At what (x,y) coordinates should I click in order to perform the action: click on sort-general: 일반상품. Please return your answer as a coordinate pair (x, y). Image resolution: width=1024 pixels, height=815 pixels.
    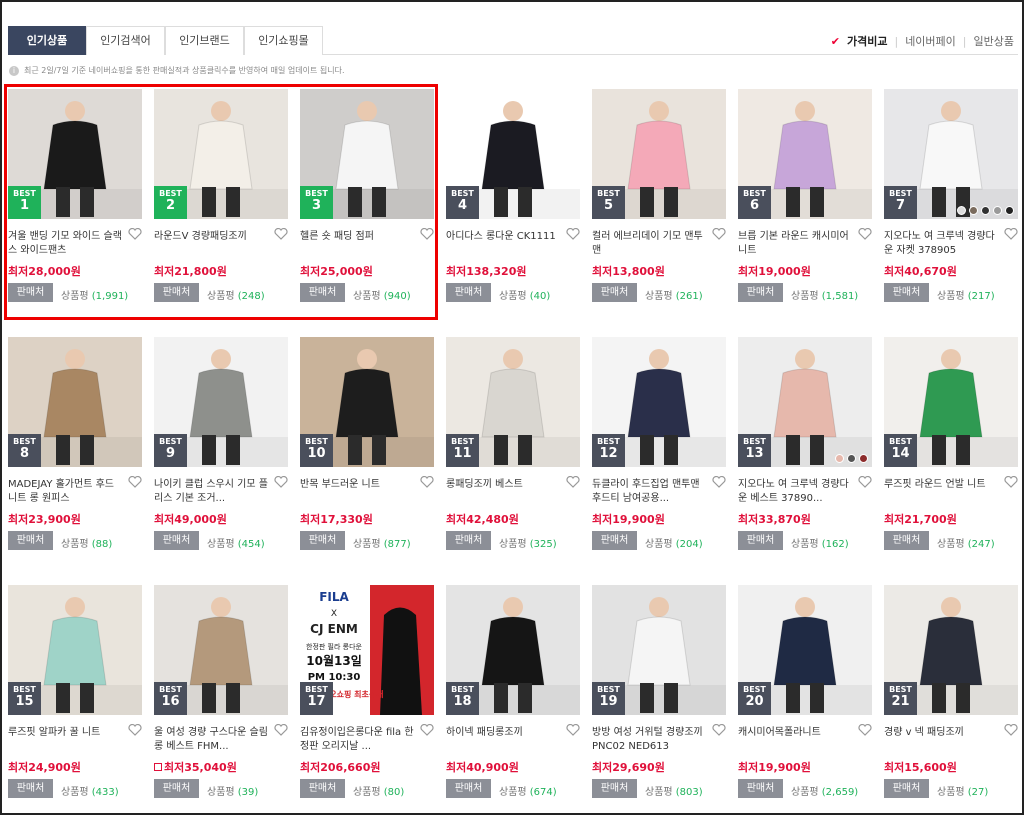
    Looking at the image, I should click on (994, 41).